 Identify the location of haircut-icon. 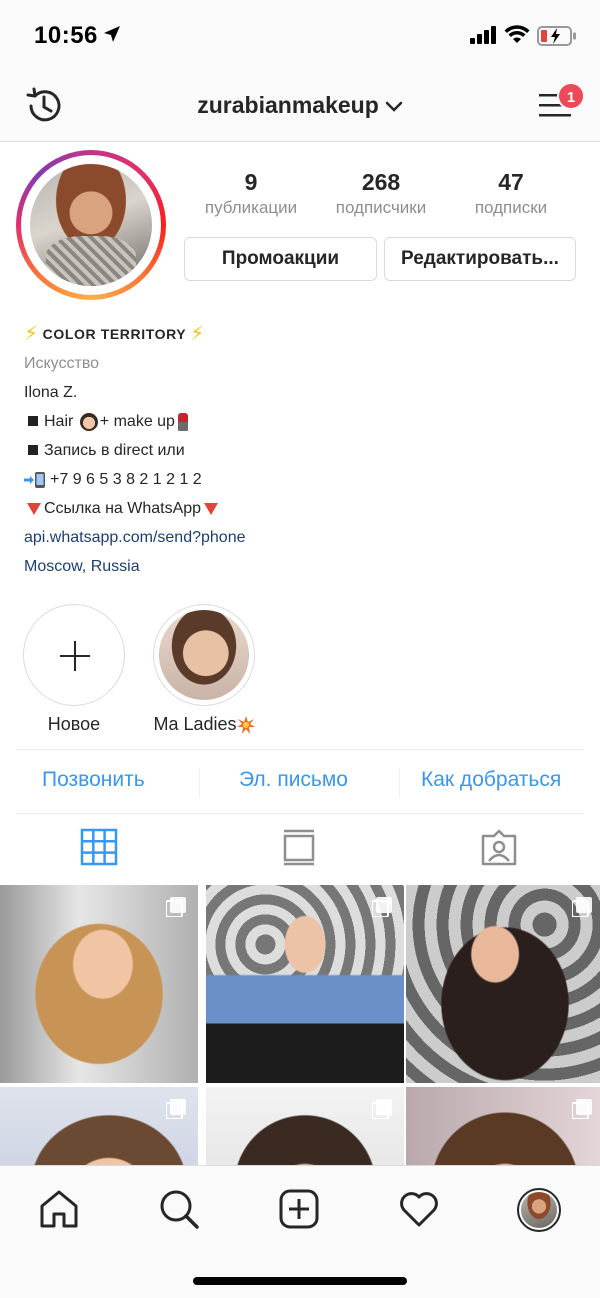
(88, 421).